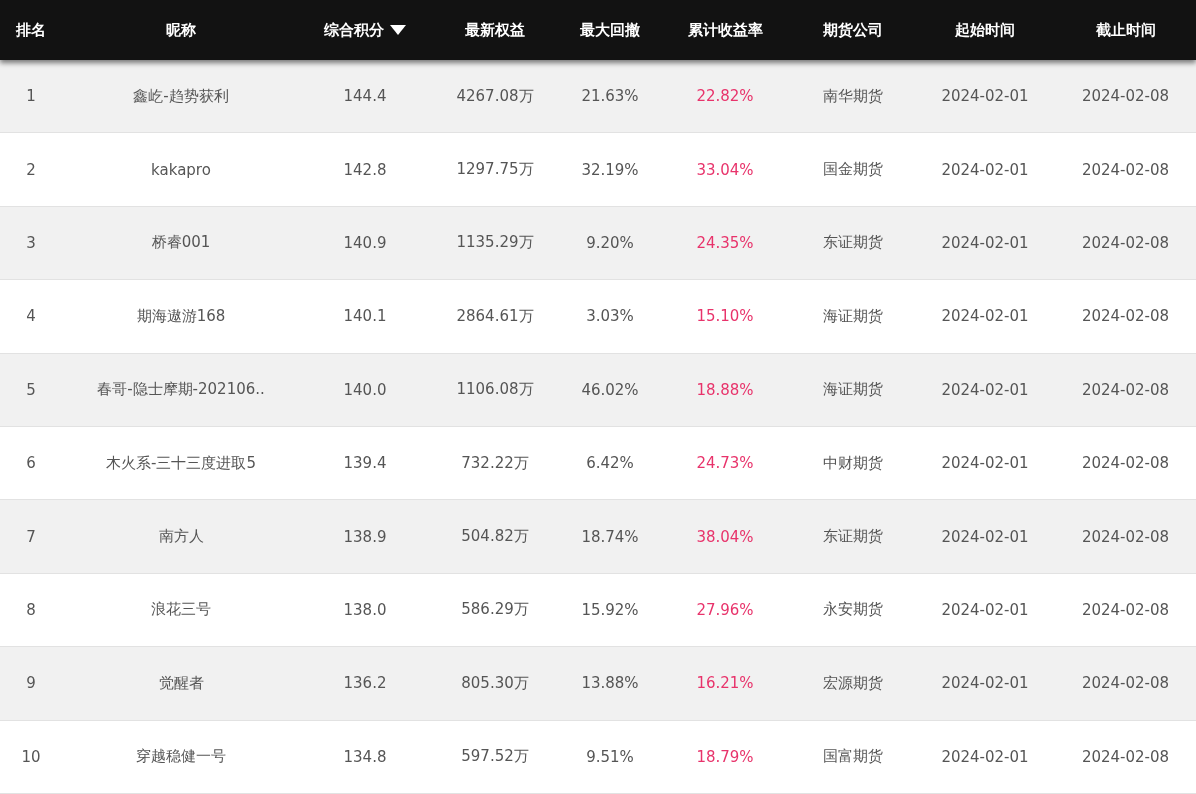  I want to click on table-cell: 24.73%, so click(725, 463).